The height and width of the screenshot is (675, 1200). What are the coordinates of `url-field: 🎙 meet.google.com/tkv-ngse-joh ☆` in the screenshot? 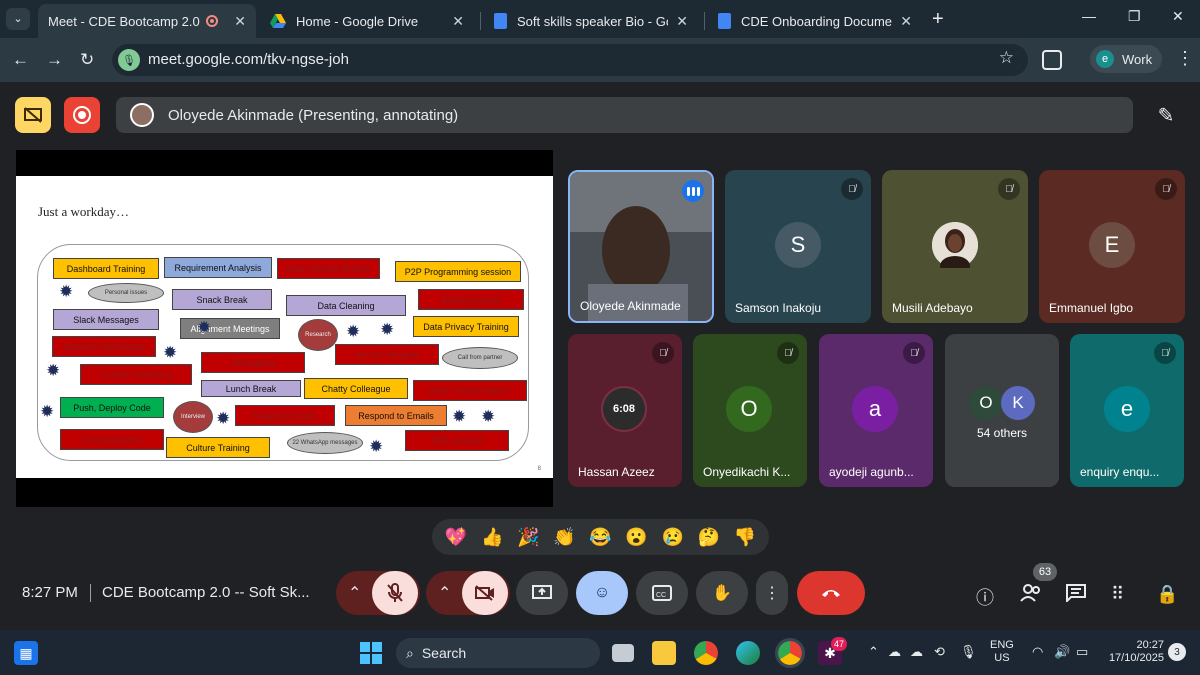 It's located at (570, 60).